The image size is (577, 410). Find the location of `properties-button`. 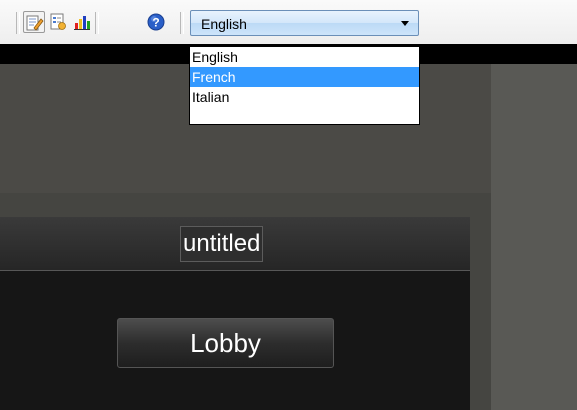

properties-button is located at coordinates (58, 22).